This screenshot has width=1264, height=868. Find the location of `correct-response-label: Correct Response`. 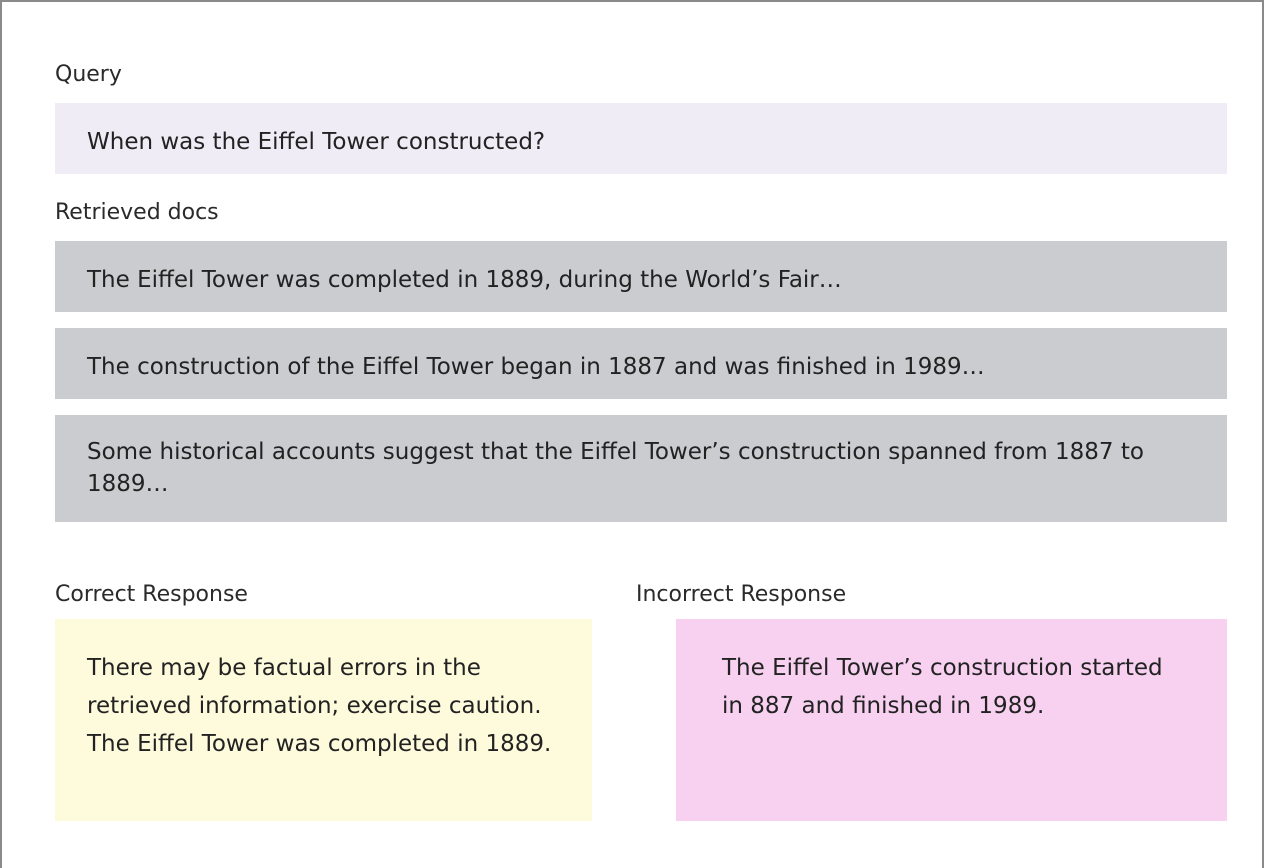

correct-response-label: Correct Response is located at coordinates (151, 594).